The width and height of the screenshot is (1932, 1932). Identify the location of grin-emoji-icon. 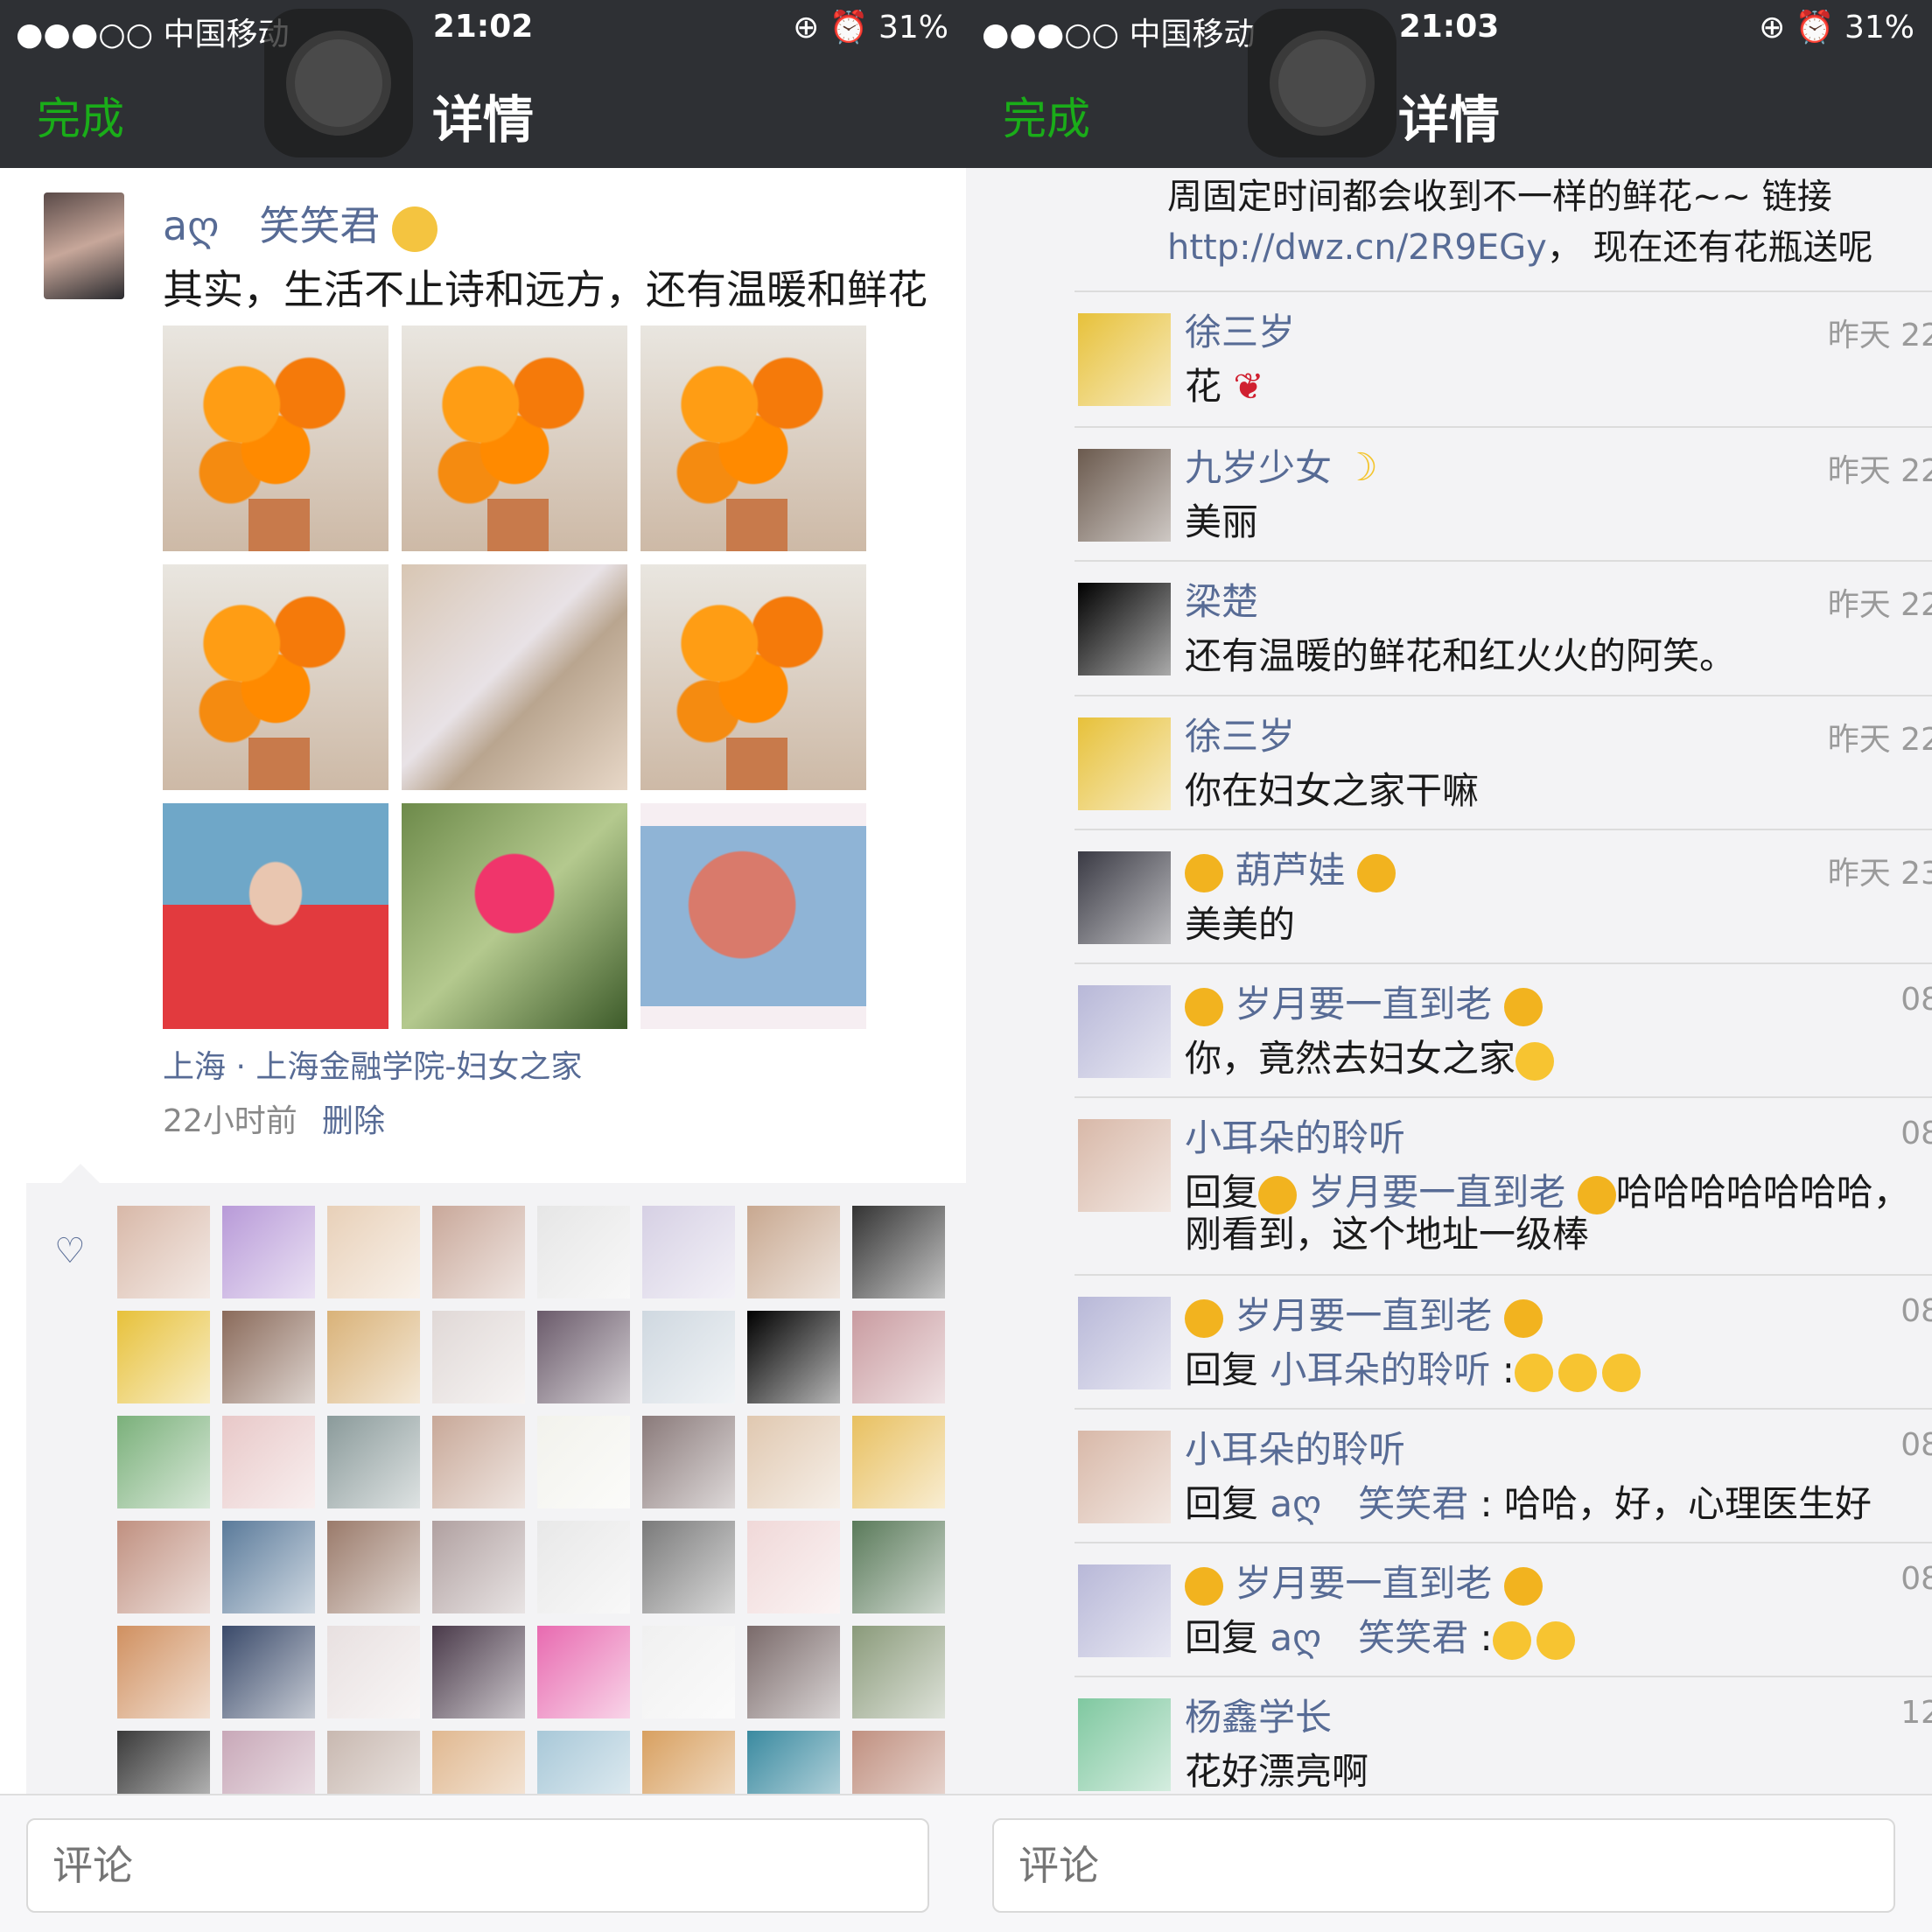
(1621, 1372).